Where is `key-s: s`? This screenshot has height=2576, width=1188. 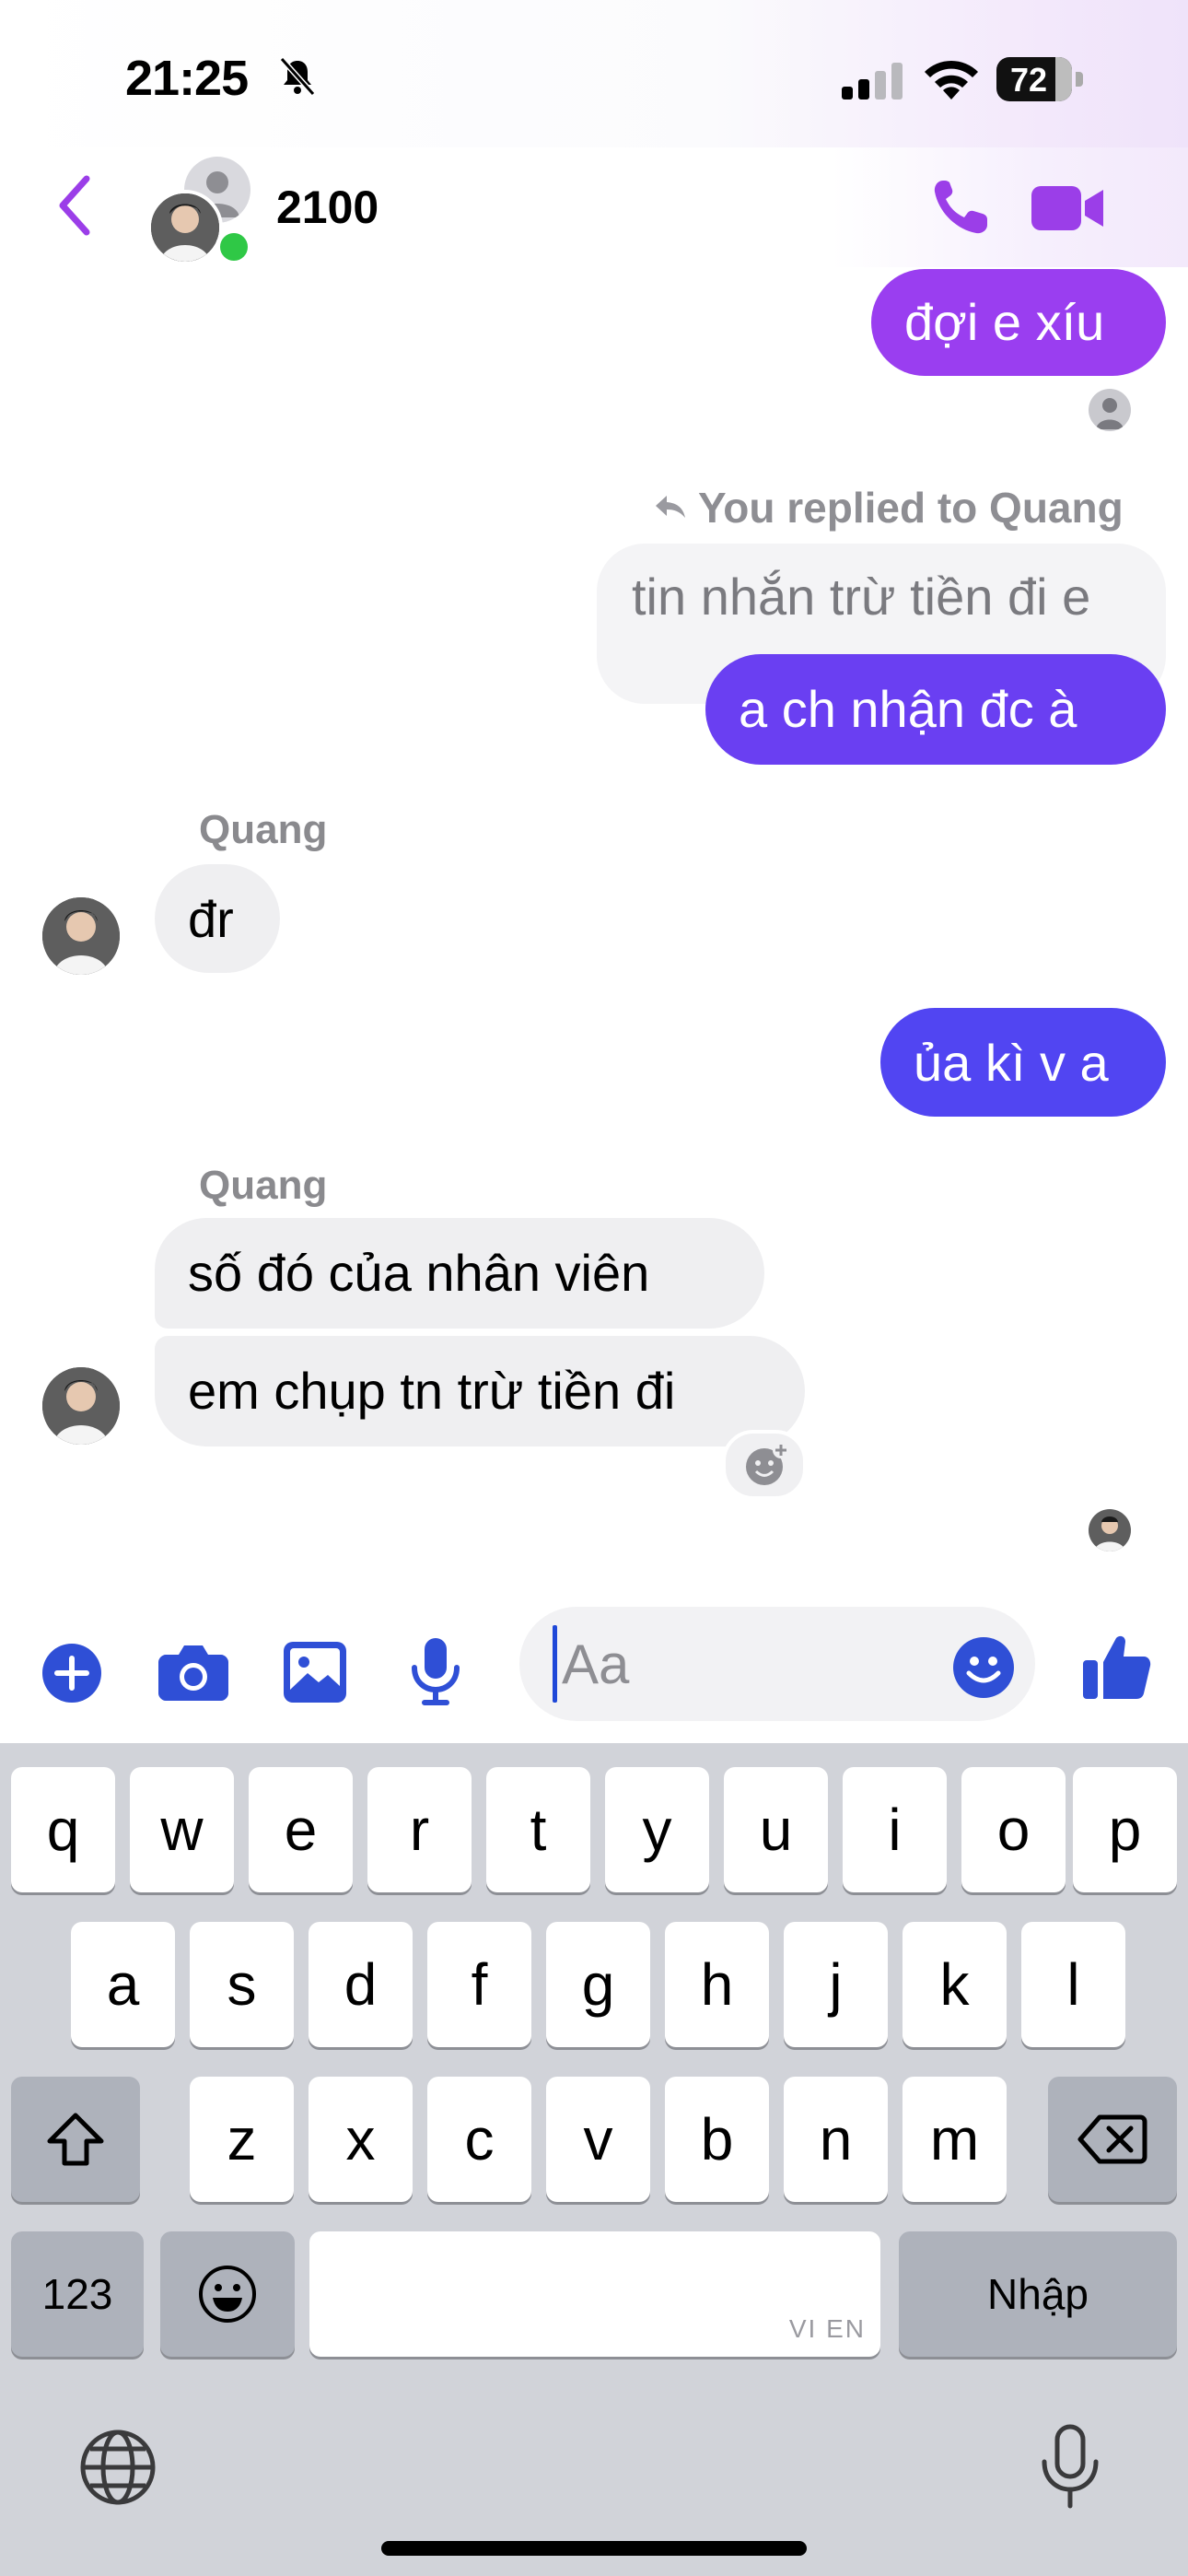 key-s: s is located at coordinates (242, 1985).